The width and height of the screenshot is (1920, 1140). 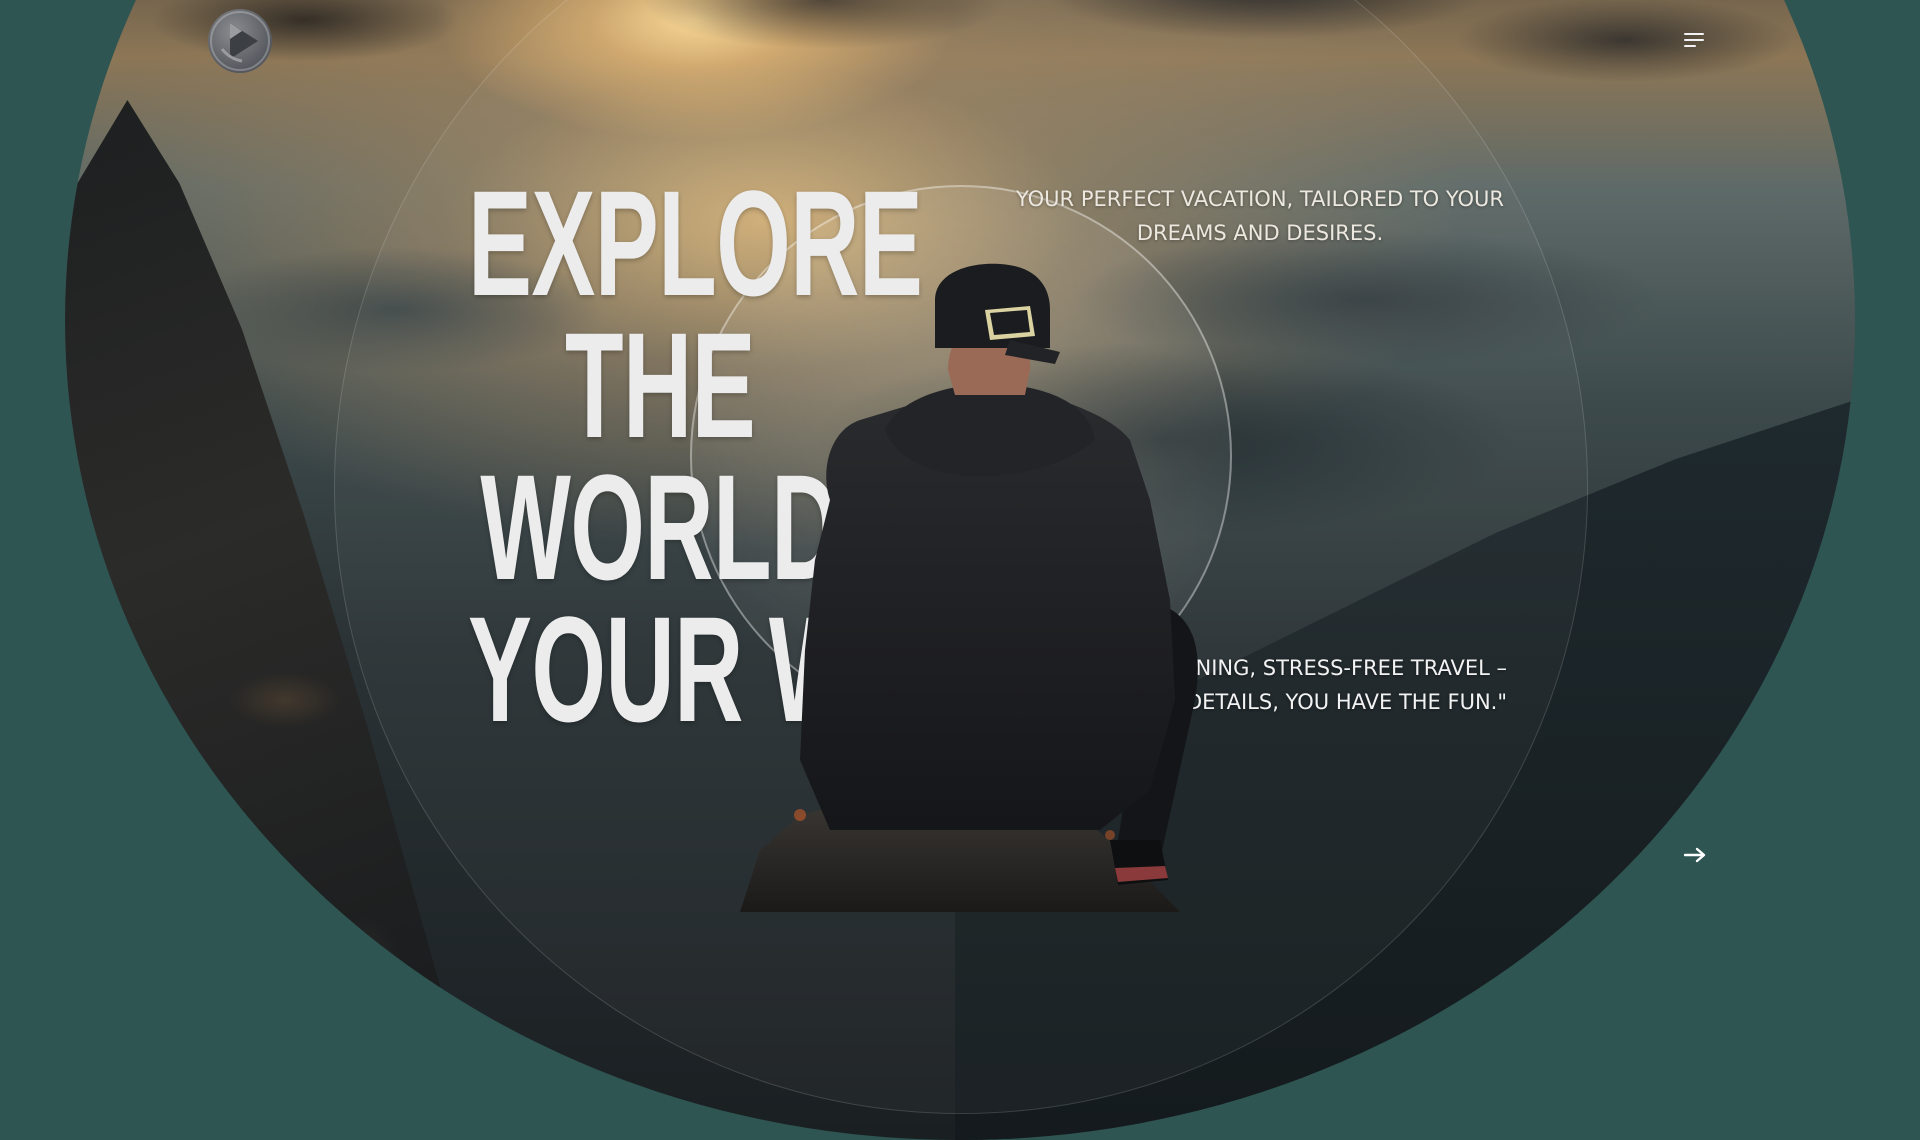 I want to click on quote-line: DETAILS, YOU HAVE THE FUN.", so click(x=1346, y=702).